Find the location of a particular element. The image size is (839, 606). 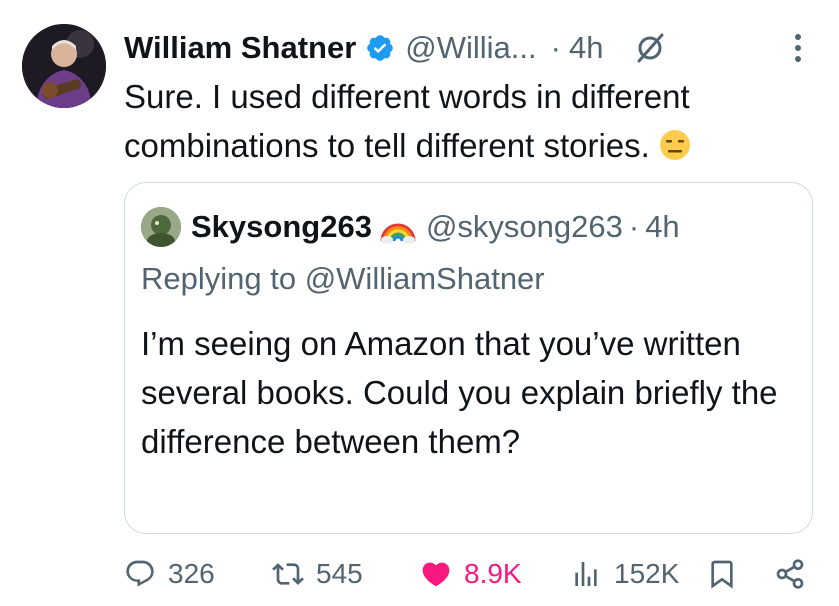

share-icon is located at coordinates (790, 574).